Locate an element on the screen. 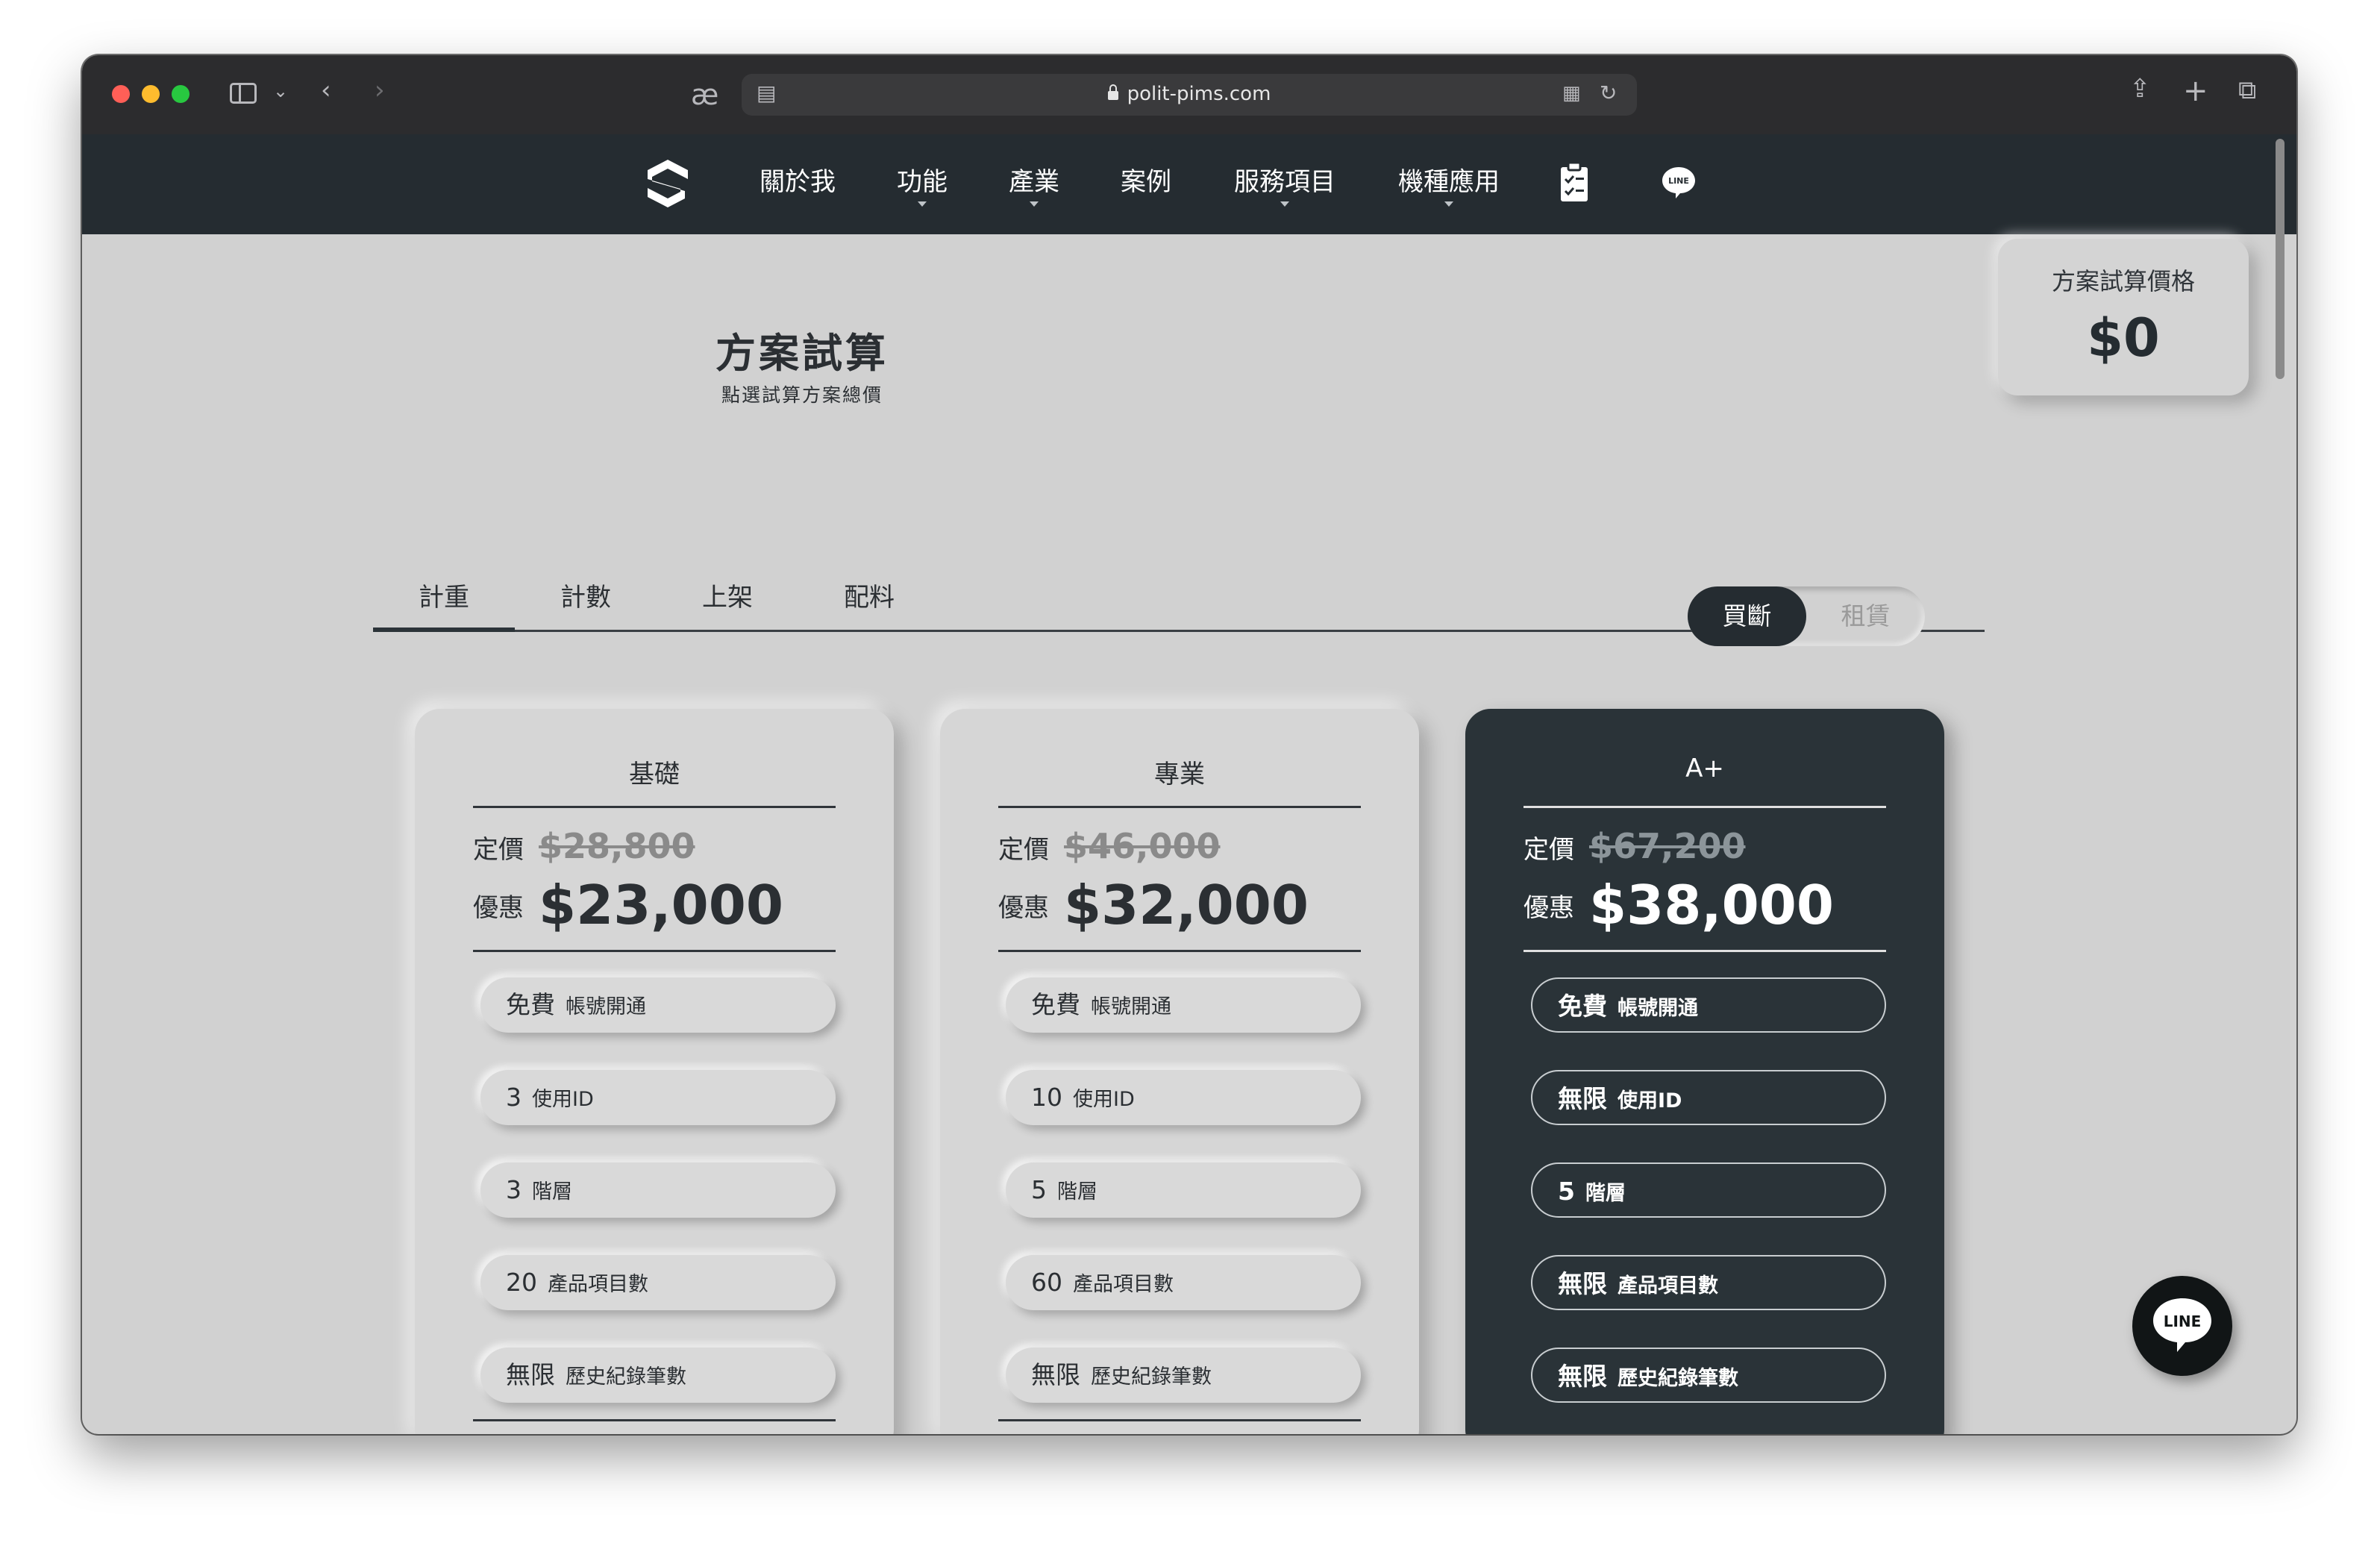 The height and width of the screenshot is (1546, 2380). feature-item: 3 階層 is located at coordinates (658, 1190).